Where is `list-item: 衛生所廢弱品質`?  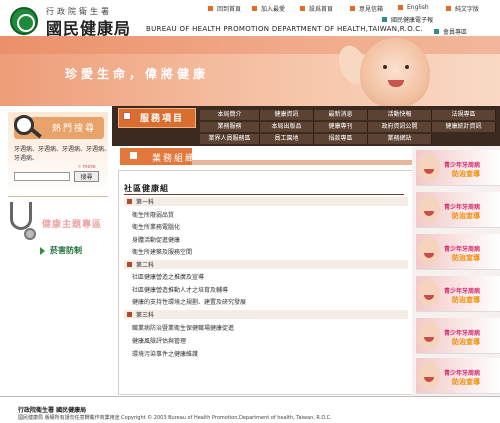 list-item: 衛生所廢弱品質 is located at coordinates (153, 214).